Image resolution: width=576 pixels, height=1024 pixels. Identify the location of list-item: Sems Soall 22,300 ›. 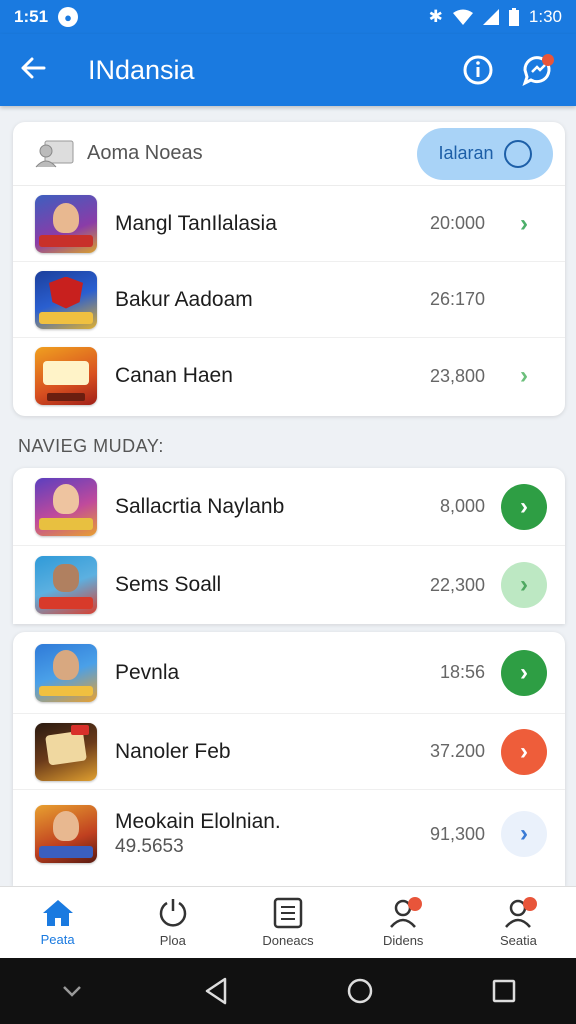
(289, 585).